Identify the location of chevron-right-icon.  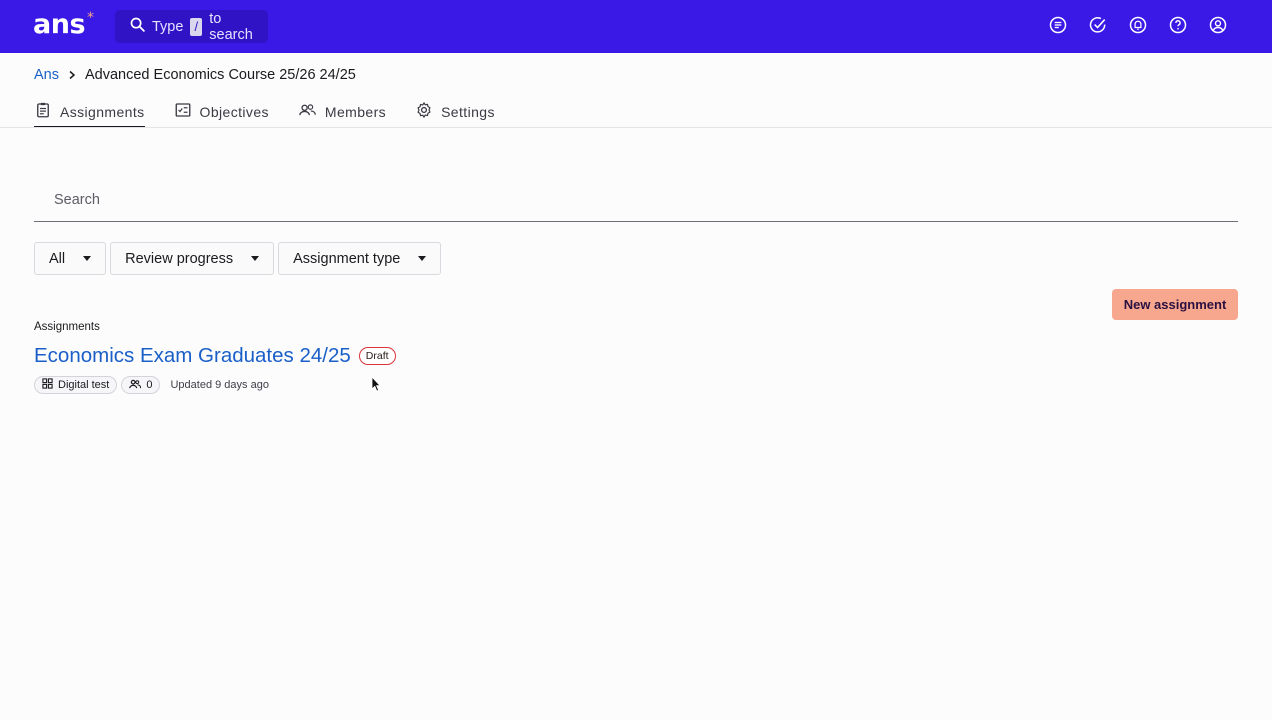
(72, 75).